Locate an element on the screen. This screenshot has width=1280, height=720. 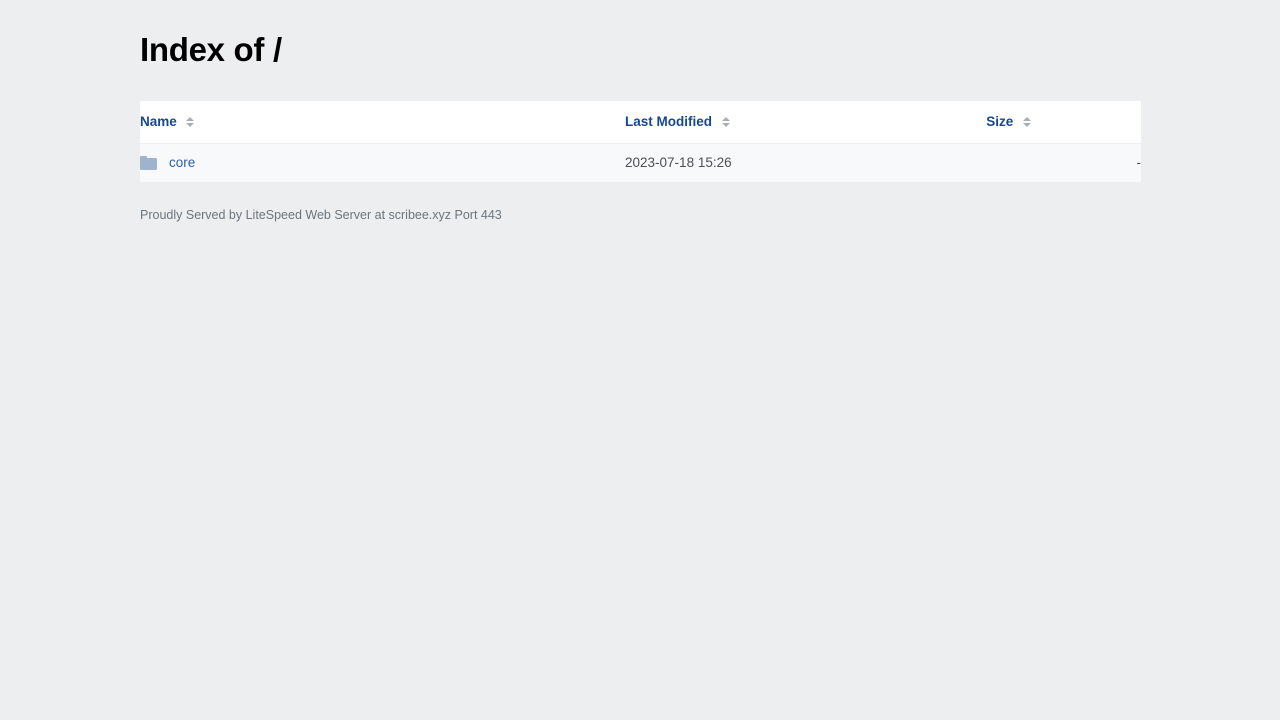
table-cell-name: core is located at coordinates (382, 163).